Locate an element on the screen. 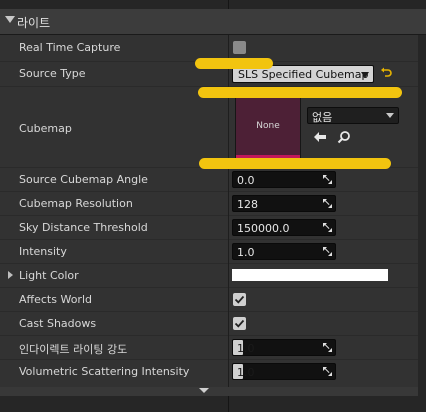  real-time-capture-checkbox is located at coordinates (239, 47).